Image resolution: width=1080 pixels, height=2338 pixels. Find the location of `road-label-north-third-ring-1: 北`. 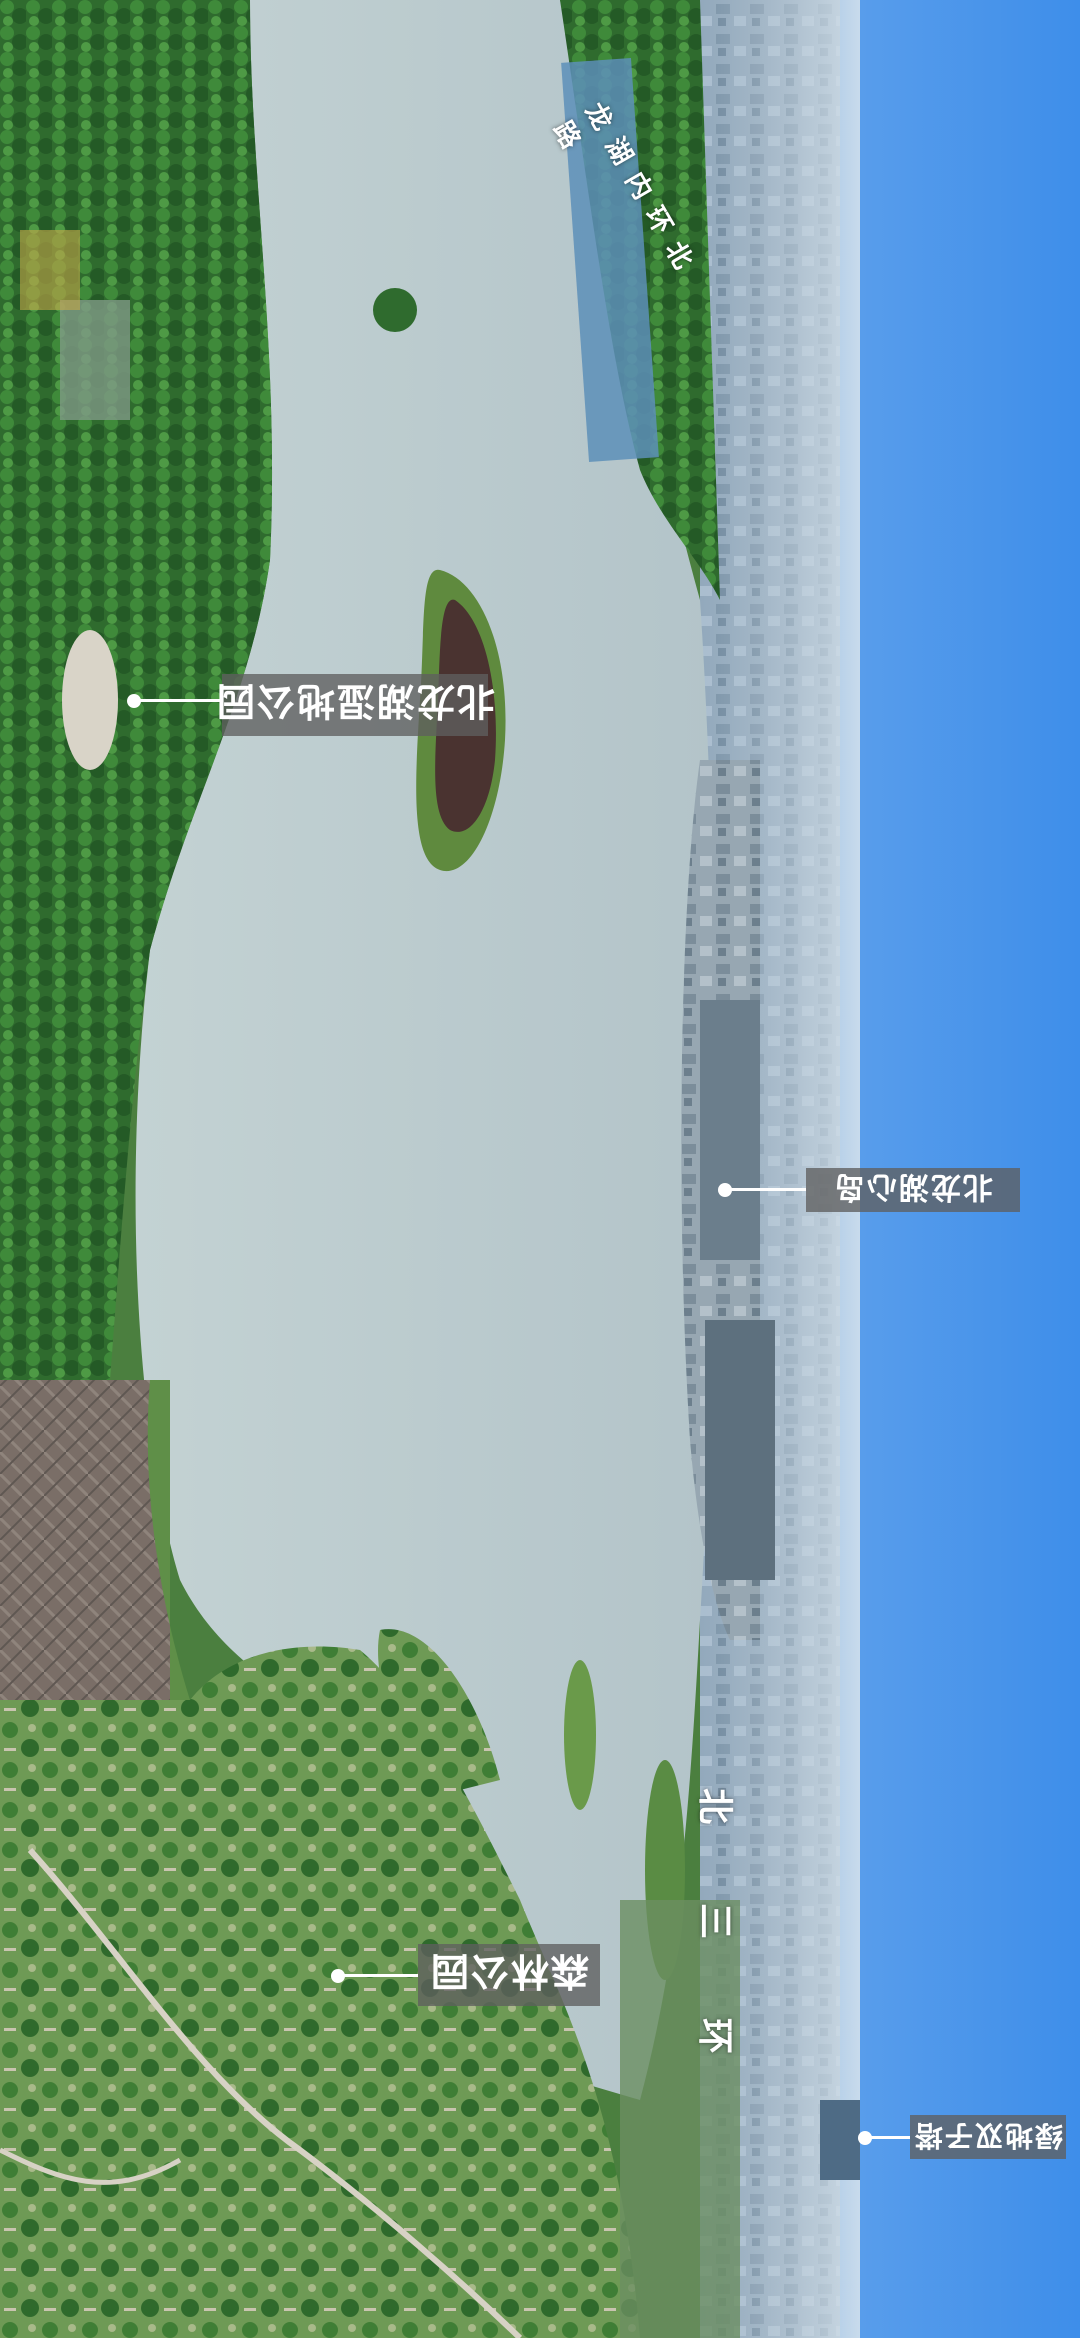

road-label-north-third-ring-1: 北 is located at coordinates (715, 1806).